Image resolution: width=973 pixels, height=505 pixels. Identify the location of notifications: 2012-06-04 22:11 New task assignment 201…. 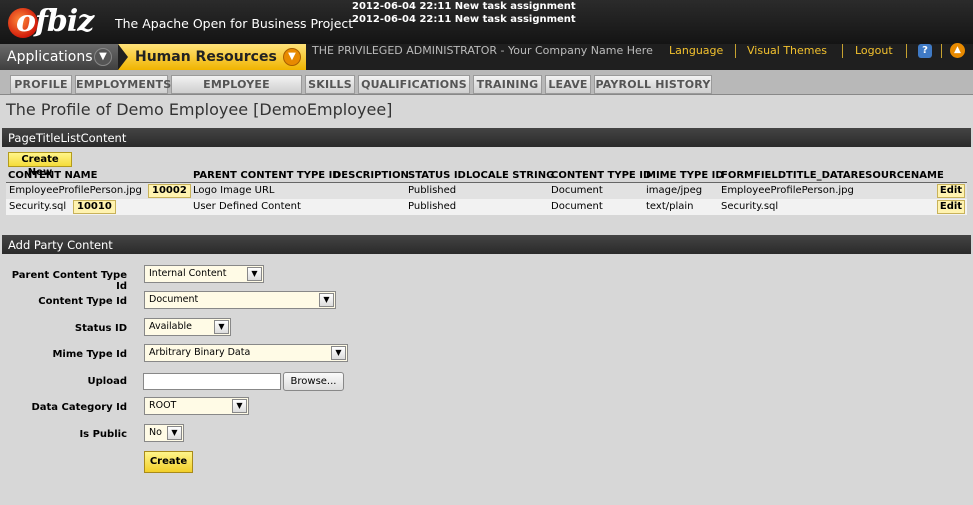
(464, 13).